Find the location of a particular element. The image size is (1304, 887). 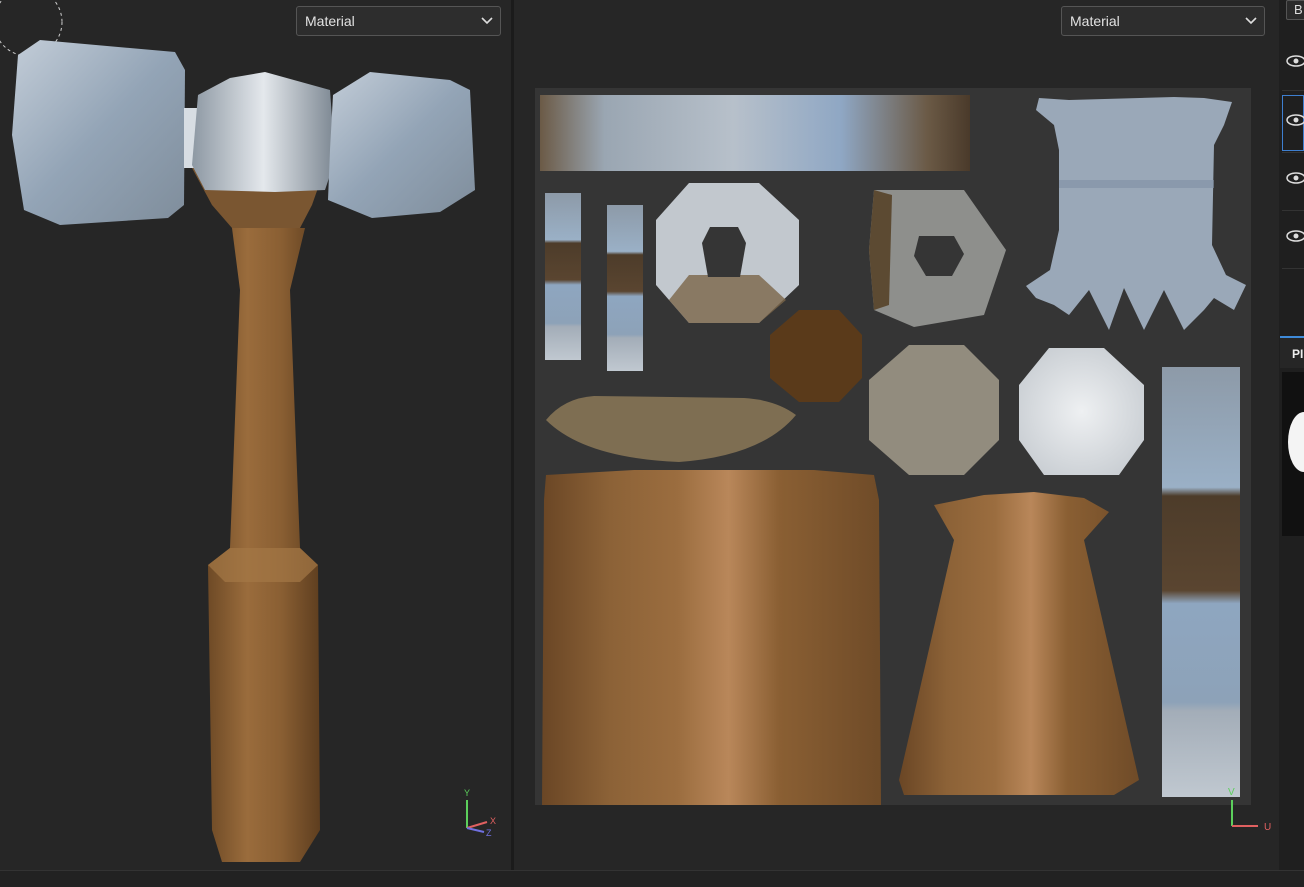

properties-tab: PI is located at coordinates (1292, 352).